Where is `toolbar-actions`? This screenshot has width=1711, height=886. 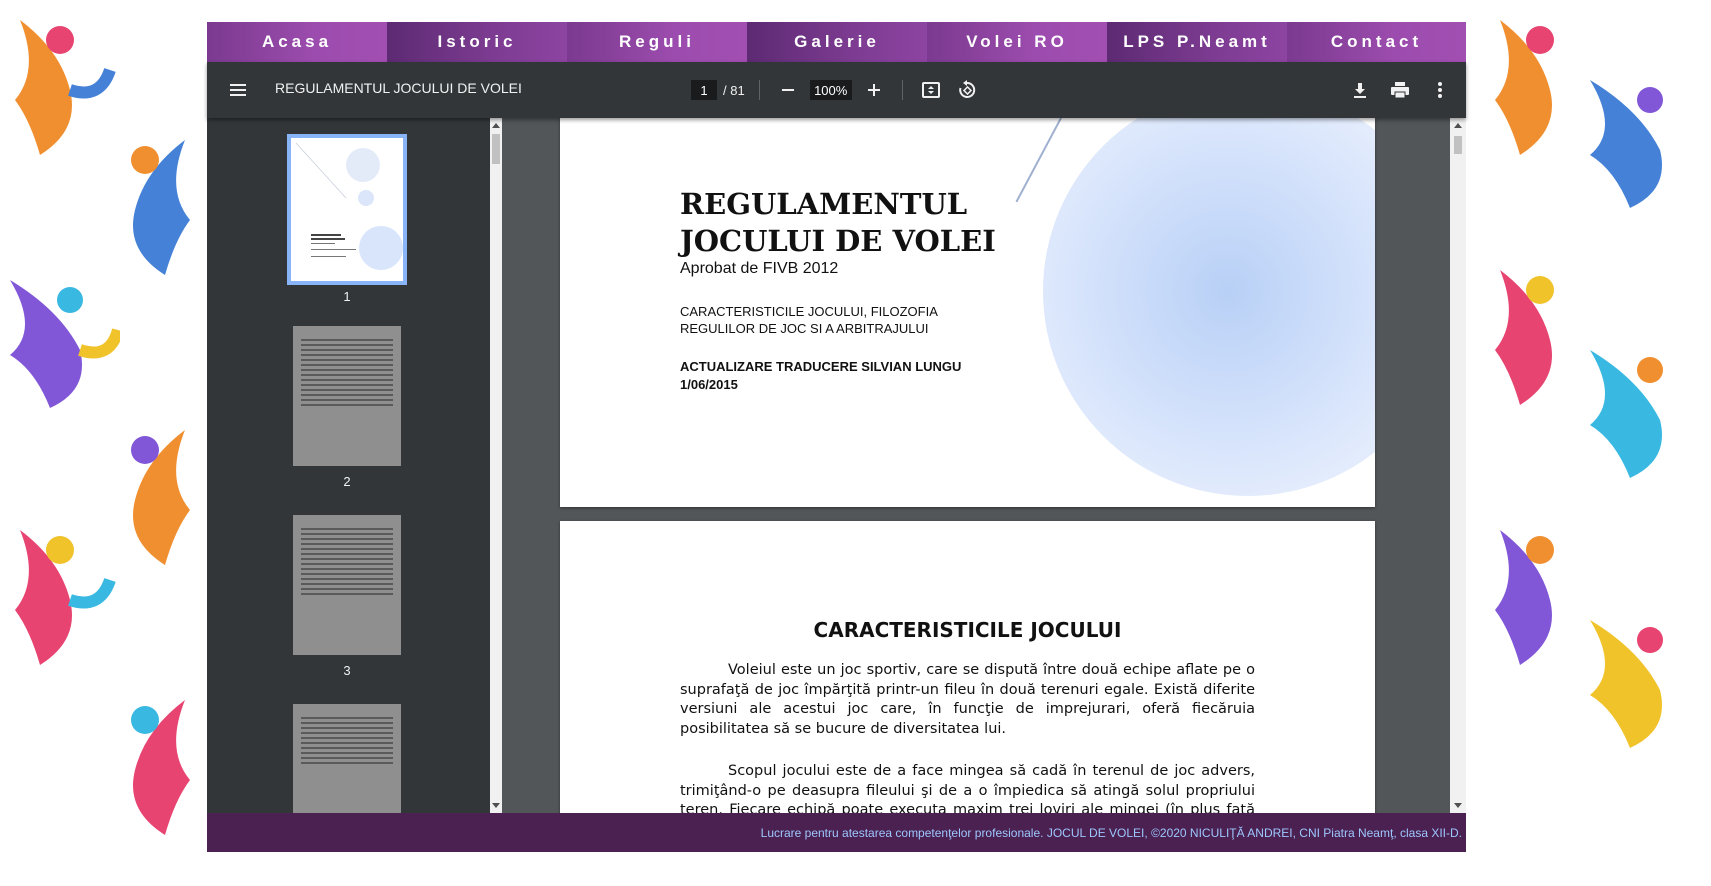 toolbar-actions is located at coordinates (1400, 90).